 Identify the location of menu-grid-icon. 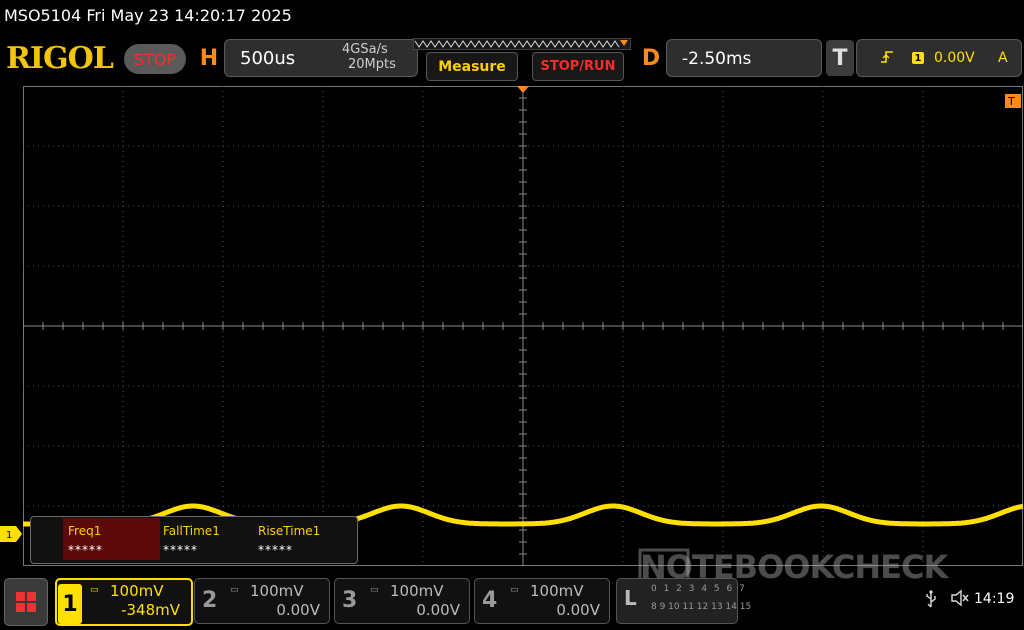
(26, 602).